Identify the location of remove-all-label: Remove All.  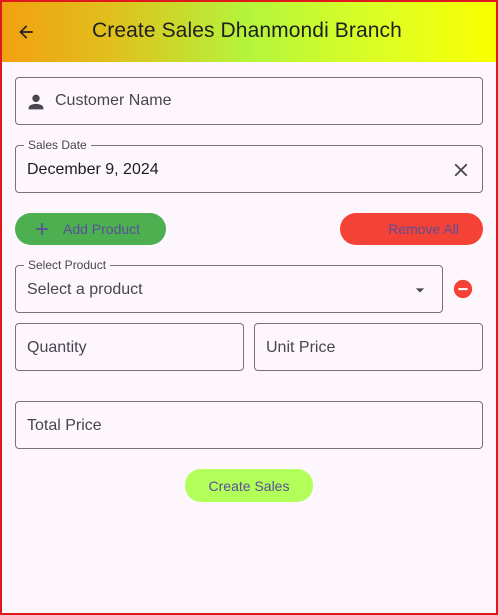
(423, 229).